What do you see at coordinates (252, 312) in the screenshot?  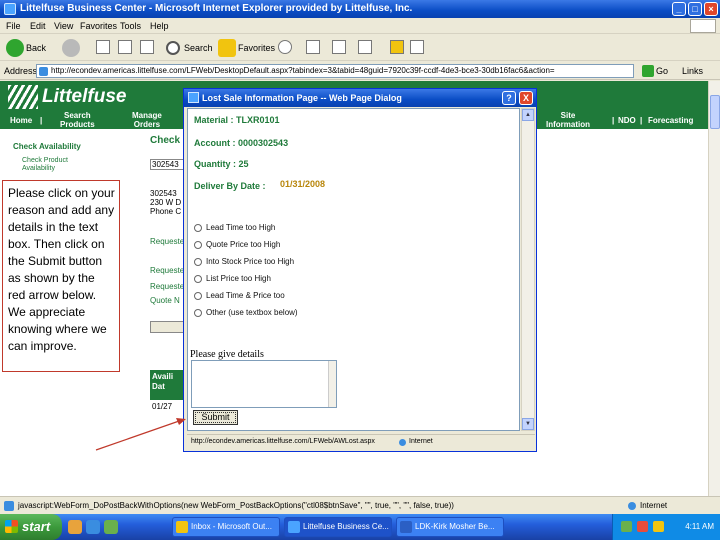 I see `radio-label: Other (use textbox below)` at bounding box center [252, 312].